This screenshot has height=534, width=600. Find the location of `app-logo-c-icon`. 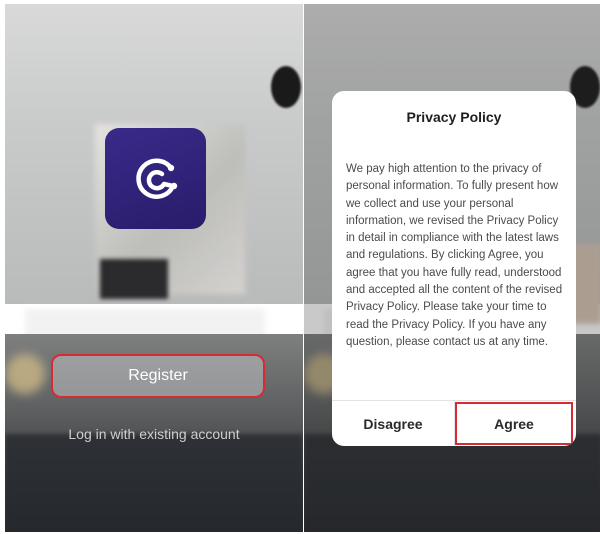

app-logo-c-icon is located at coordinates (156, 178).